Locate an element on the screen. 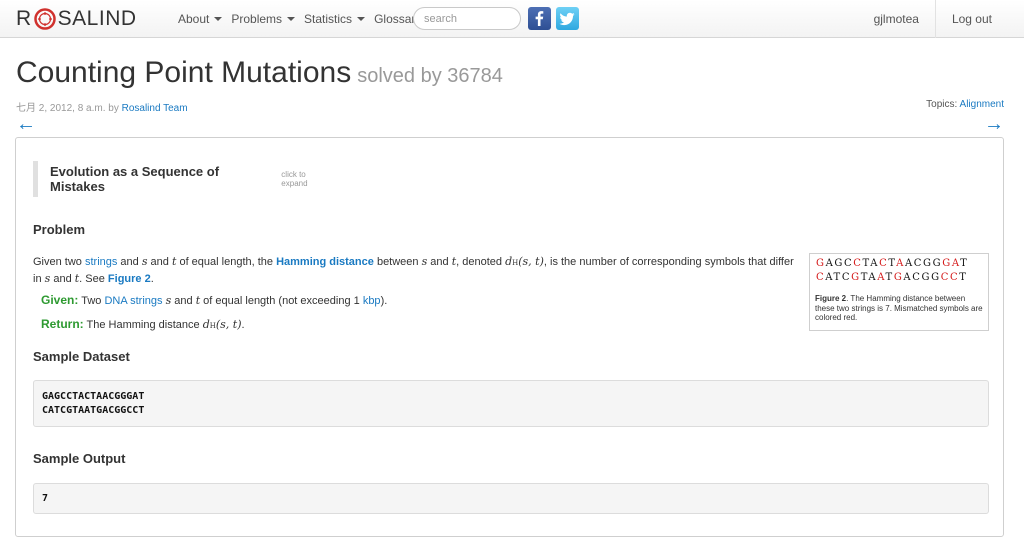 The image size is (1024, 544). dna-strings-link: DNA strings is located at coordinates (133, 301).